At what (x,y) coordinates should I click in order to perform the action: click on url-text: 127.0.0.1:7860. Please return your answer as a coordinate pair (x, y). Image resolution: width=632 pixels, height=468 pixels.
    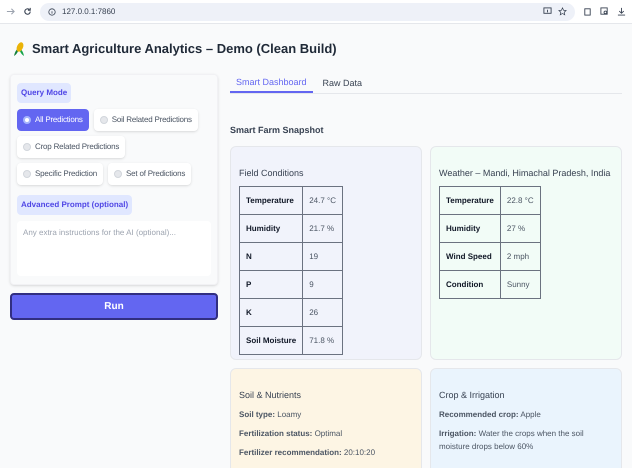
    Looking at the image, I should click on (89, 12).